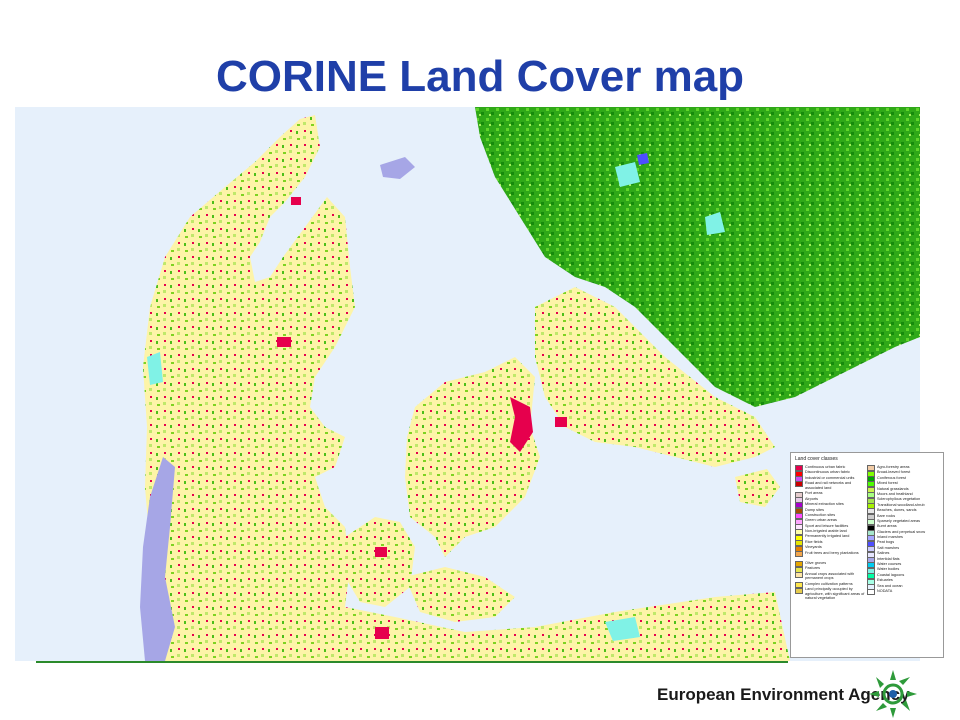  What do you see at coordinates (825, 467) in the screenshot?
I see `legend-label: Continuous urban fabric` at bounding box center [825, 467].